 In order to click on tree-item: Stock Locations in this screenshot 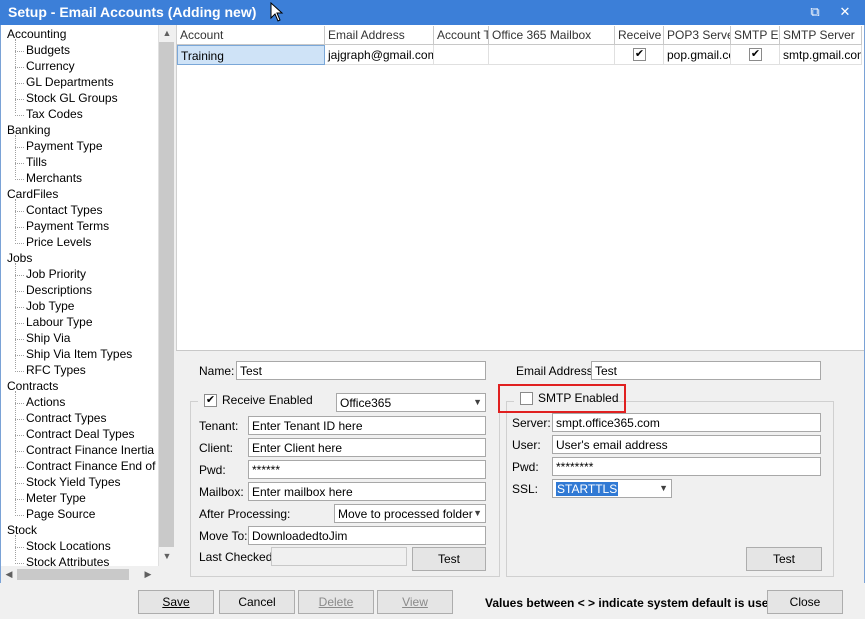, I will do `click(68, 546)`.